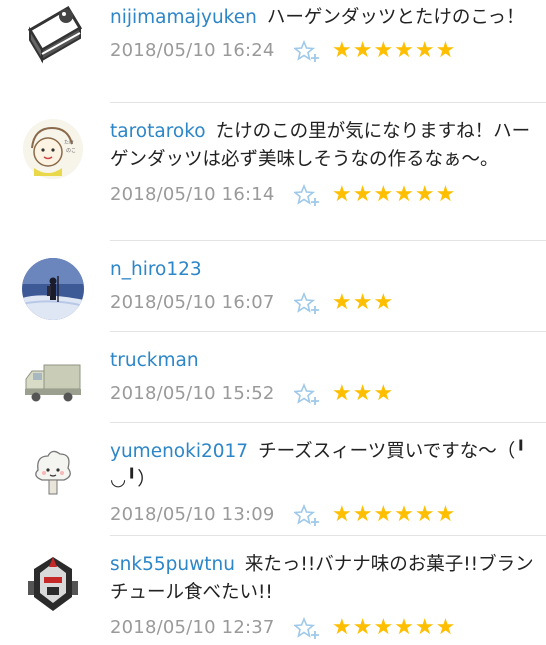  I want to click on username-link: truckman, so click(154, 360).